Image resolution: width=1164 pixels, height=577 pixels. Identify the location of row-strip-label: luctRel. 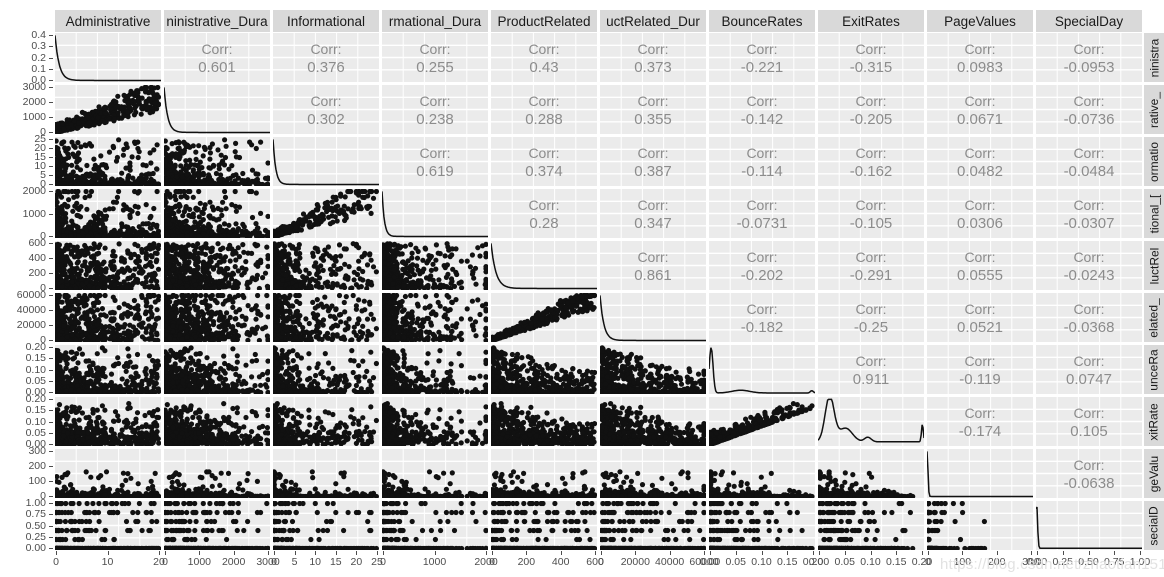
(1154, 265).